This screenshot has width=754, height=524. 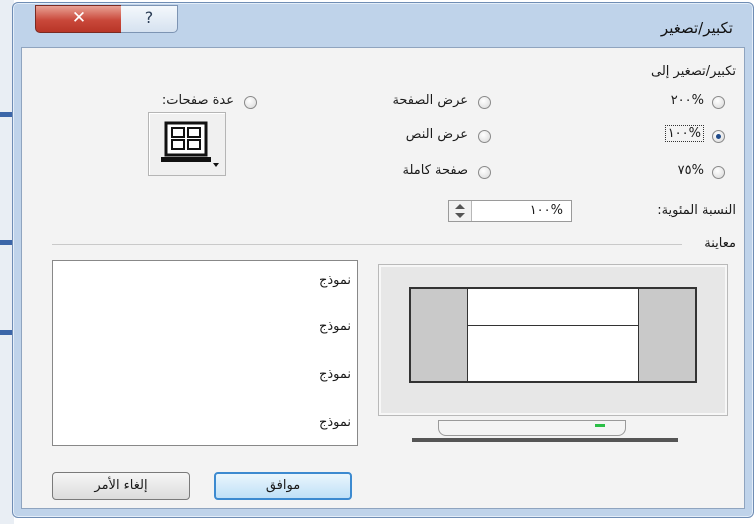 I want to click on monitor-led, so click(x=600, y=425).